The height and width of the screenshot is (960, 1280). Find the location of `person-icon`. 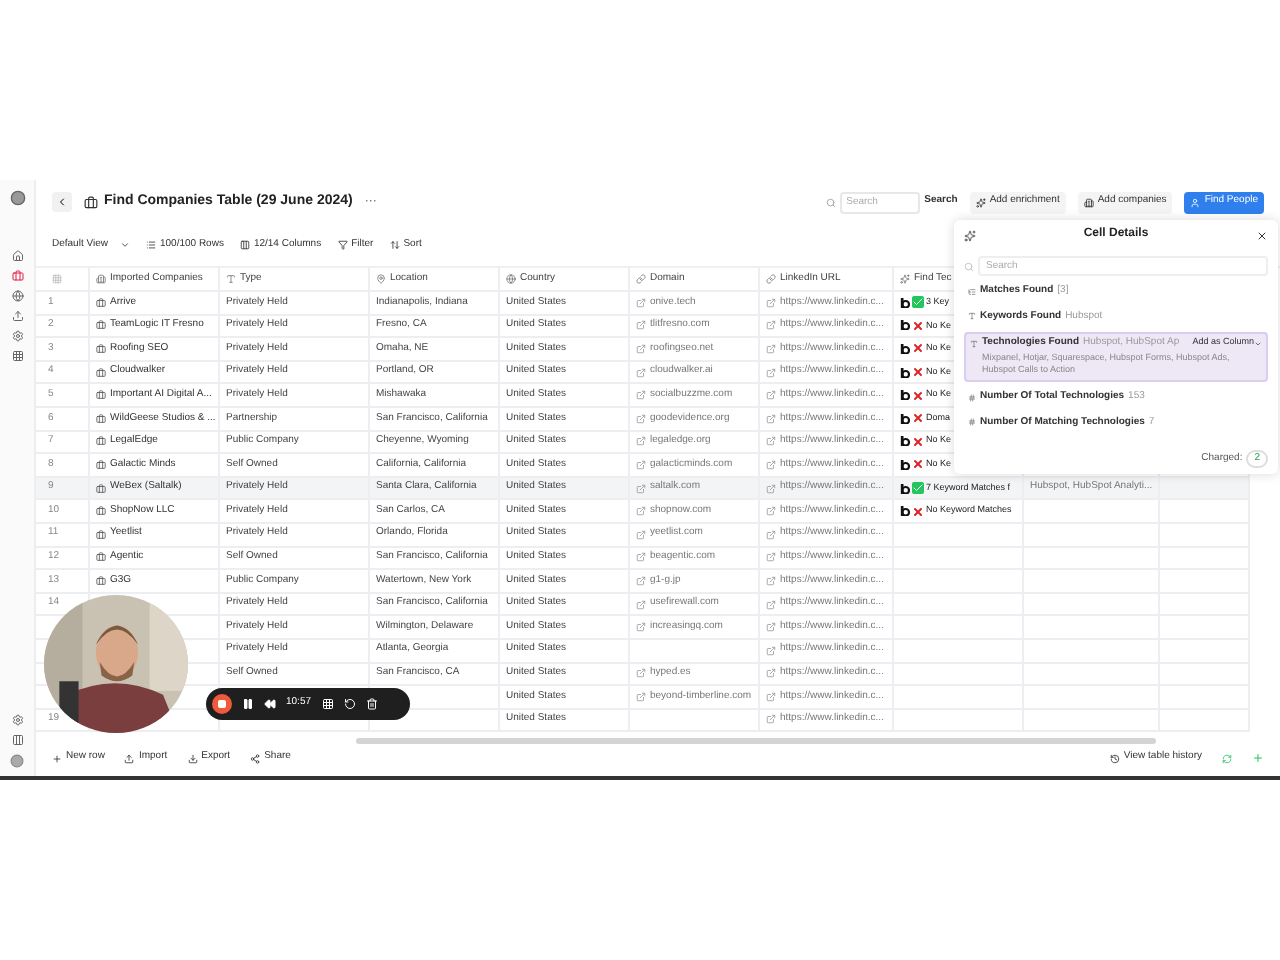

person-icon is located at coordinates (1195, 202).